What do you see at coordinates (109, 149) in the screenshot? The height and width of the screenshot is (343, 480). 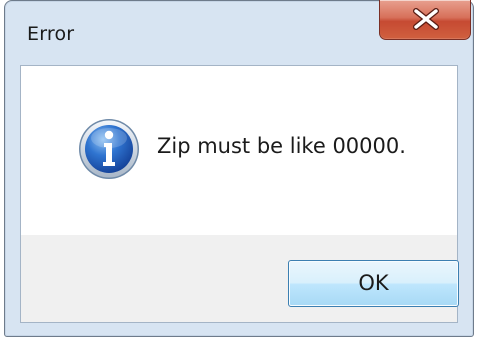 I see `info-icon` at bounding box center [109, 149].